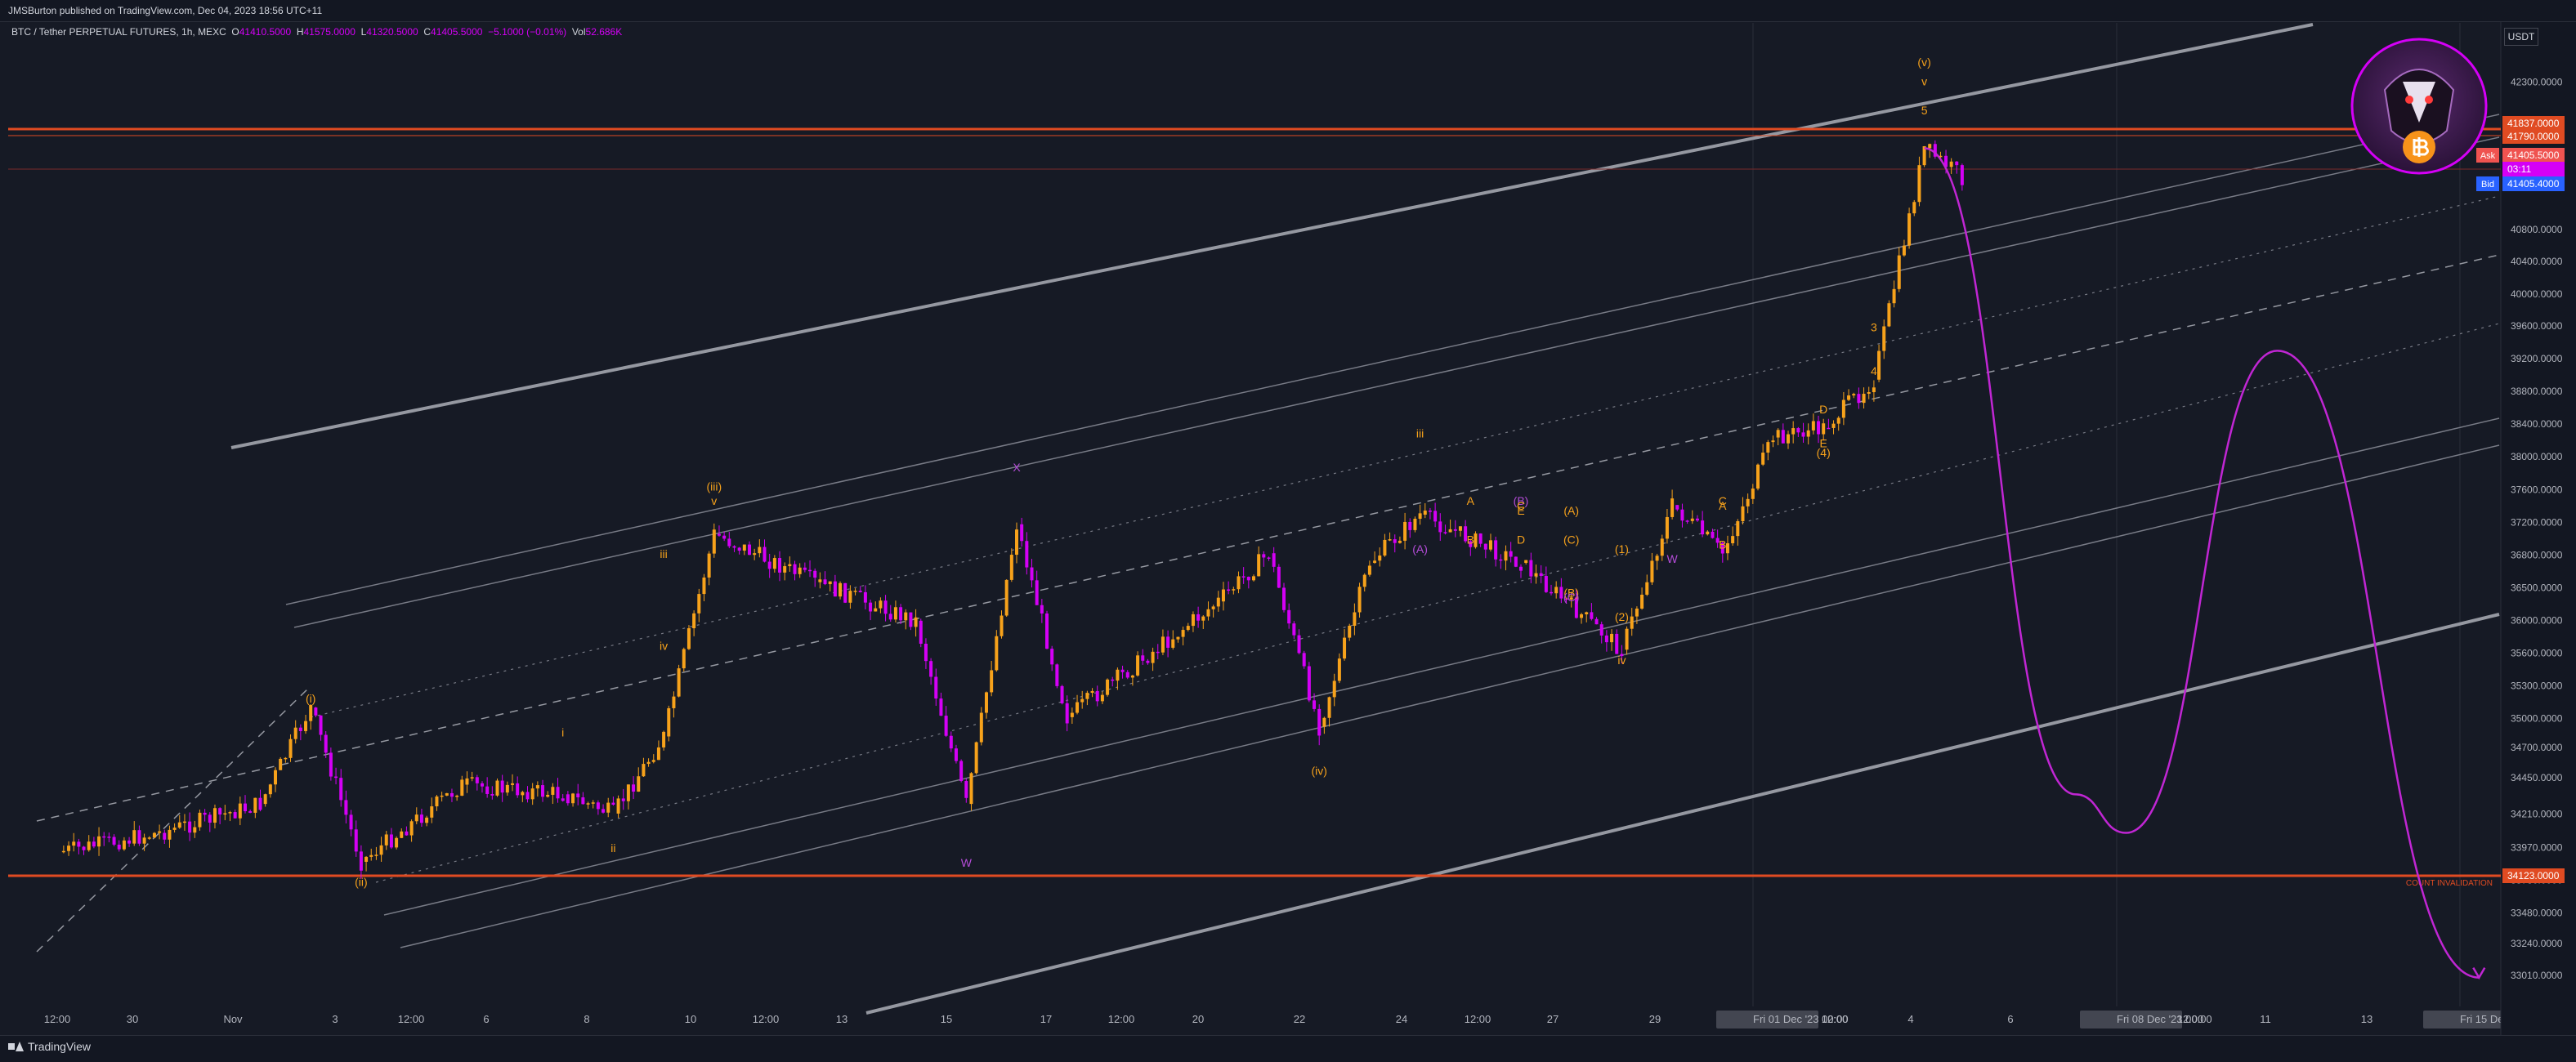 The width and height of the screenshot is (2576, 1062). What do you see at coordinates (1923, 62) in the screenshot?
I see `wave-label: (v)` at bounding box center [1923, 62].